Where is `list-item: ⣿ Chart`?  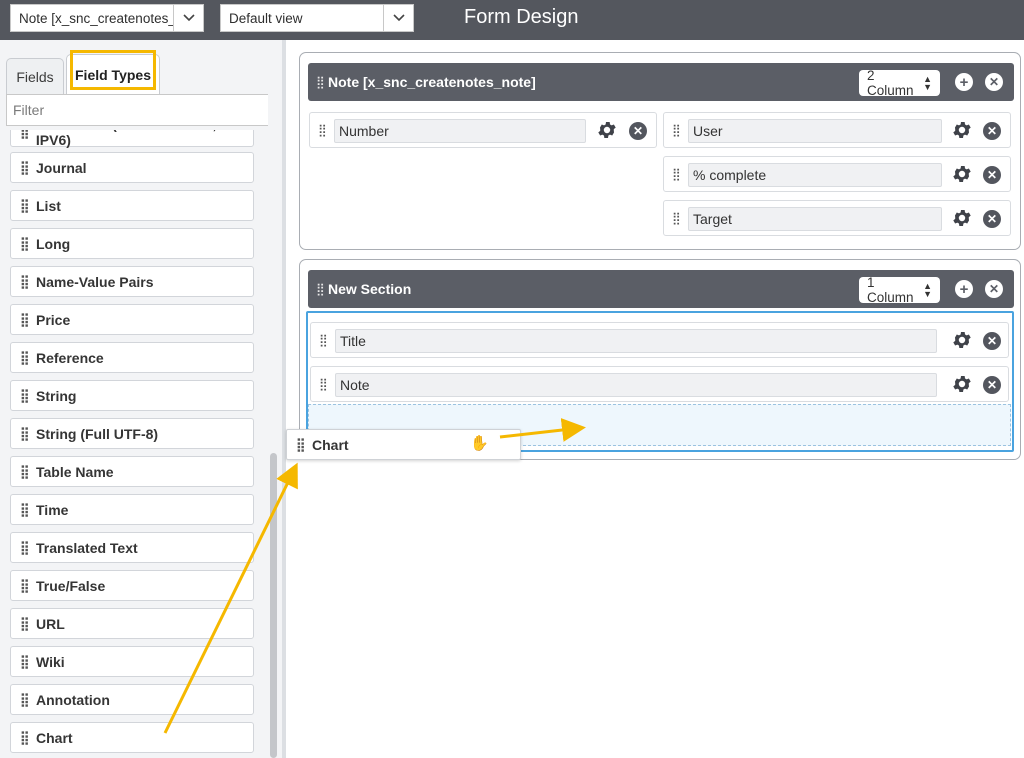 list-item: ⣿ Chart is located at coordinates (132, 737).